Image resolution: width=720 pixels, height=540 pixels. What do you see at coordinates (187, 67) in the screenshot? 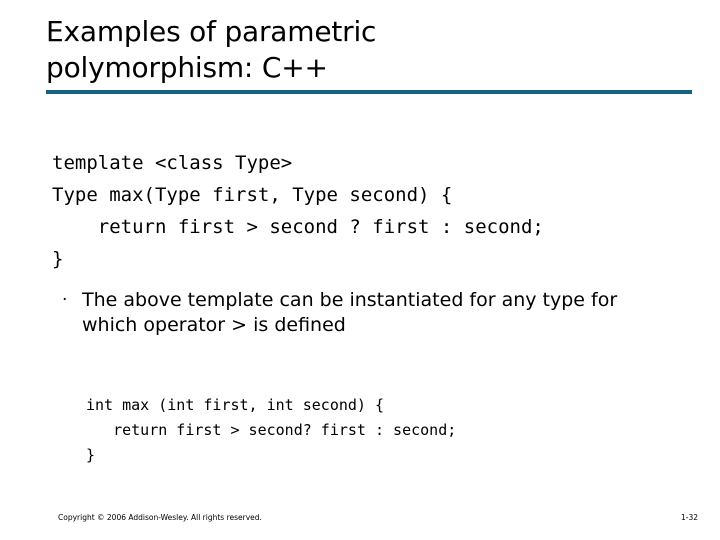
I see `page-title-line-2: polymorphism: C++` at bounding box center [187, 67].